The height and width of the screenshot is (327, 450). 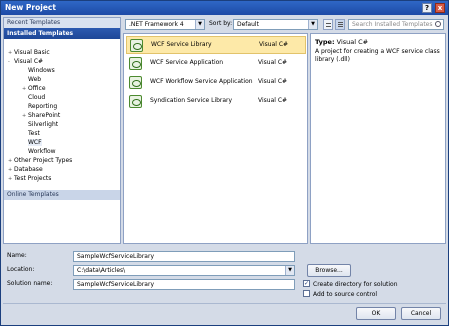 What do you see at coordinates (376, 313) in the screenshot?
I see `ok-button: OK` at bounding box center [376, 313].